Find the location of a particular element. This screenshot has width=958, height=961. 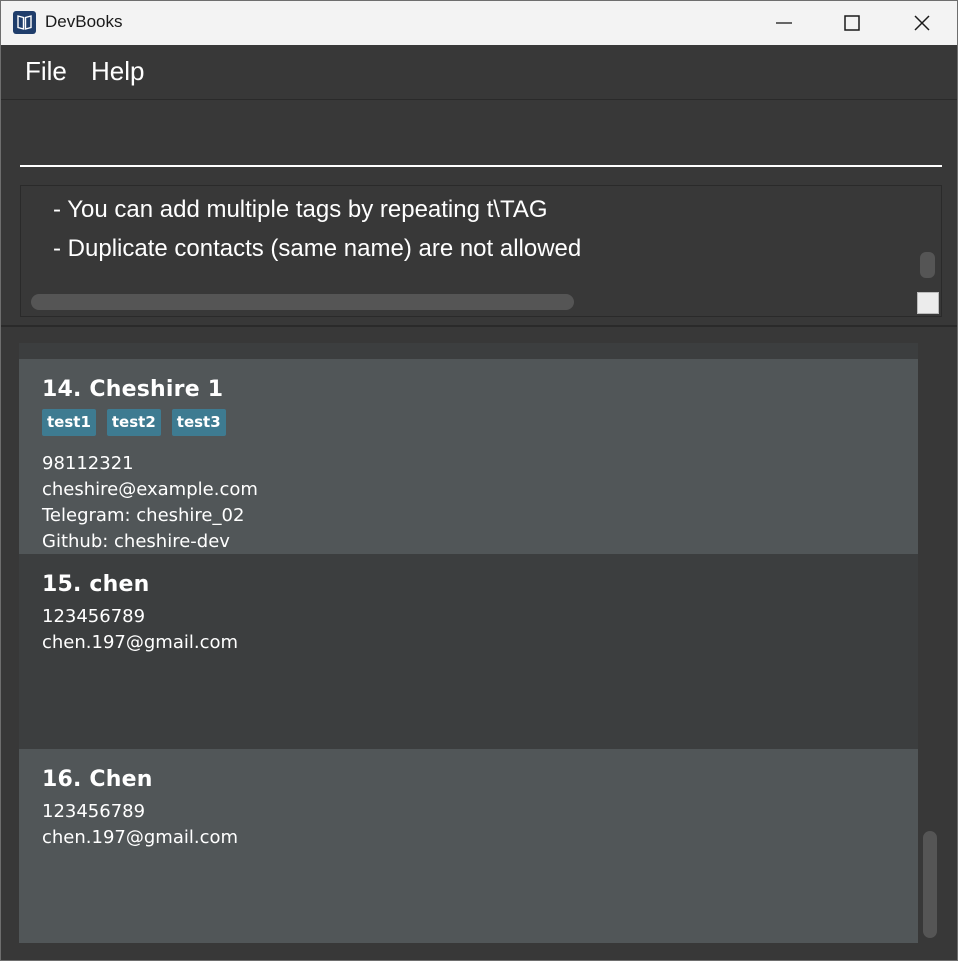

person-telegram: Telegram: cheshire_02 is located at coordinates (143, 515).